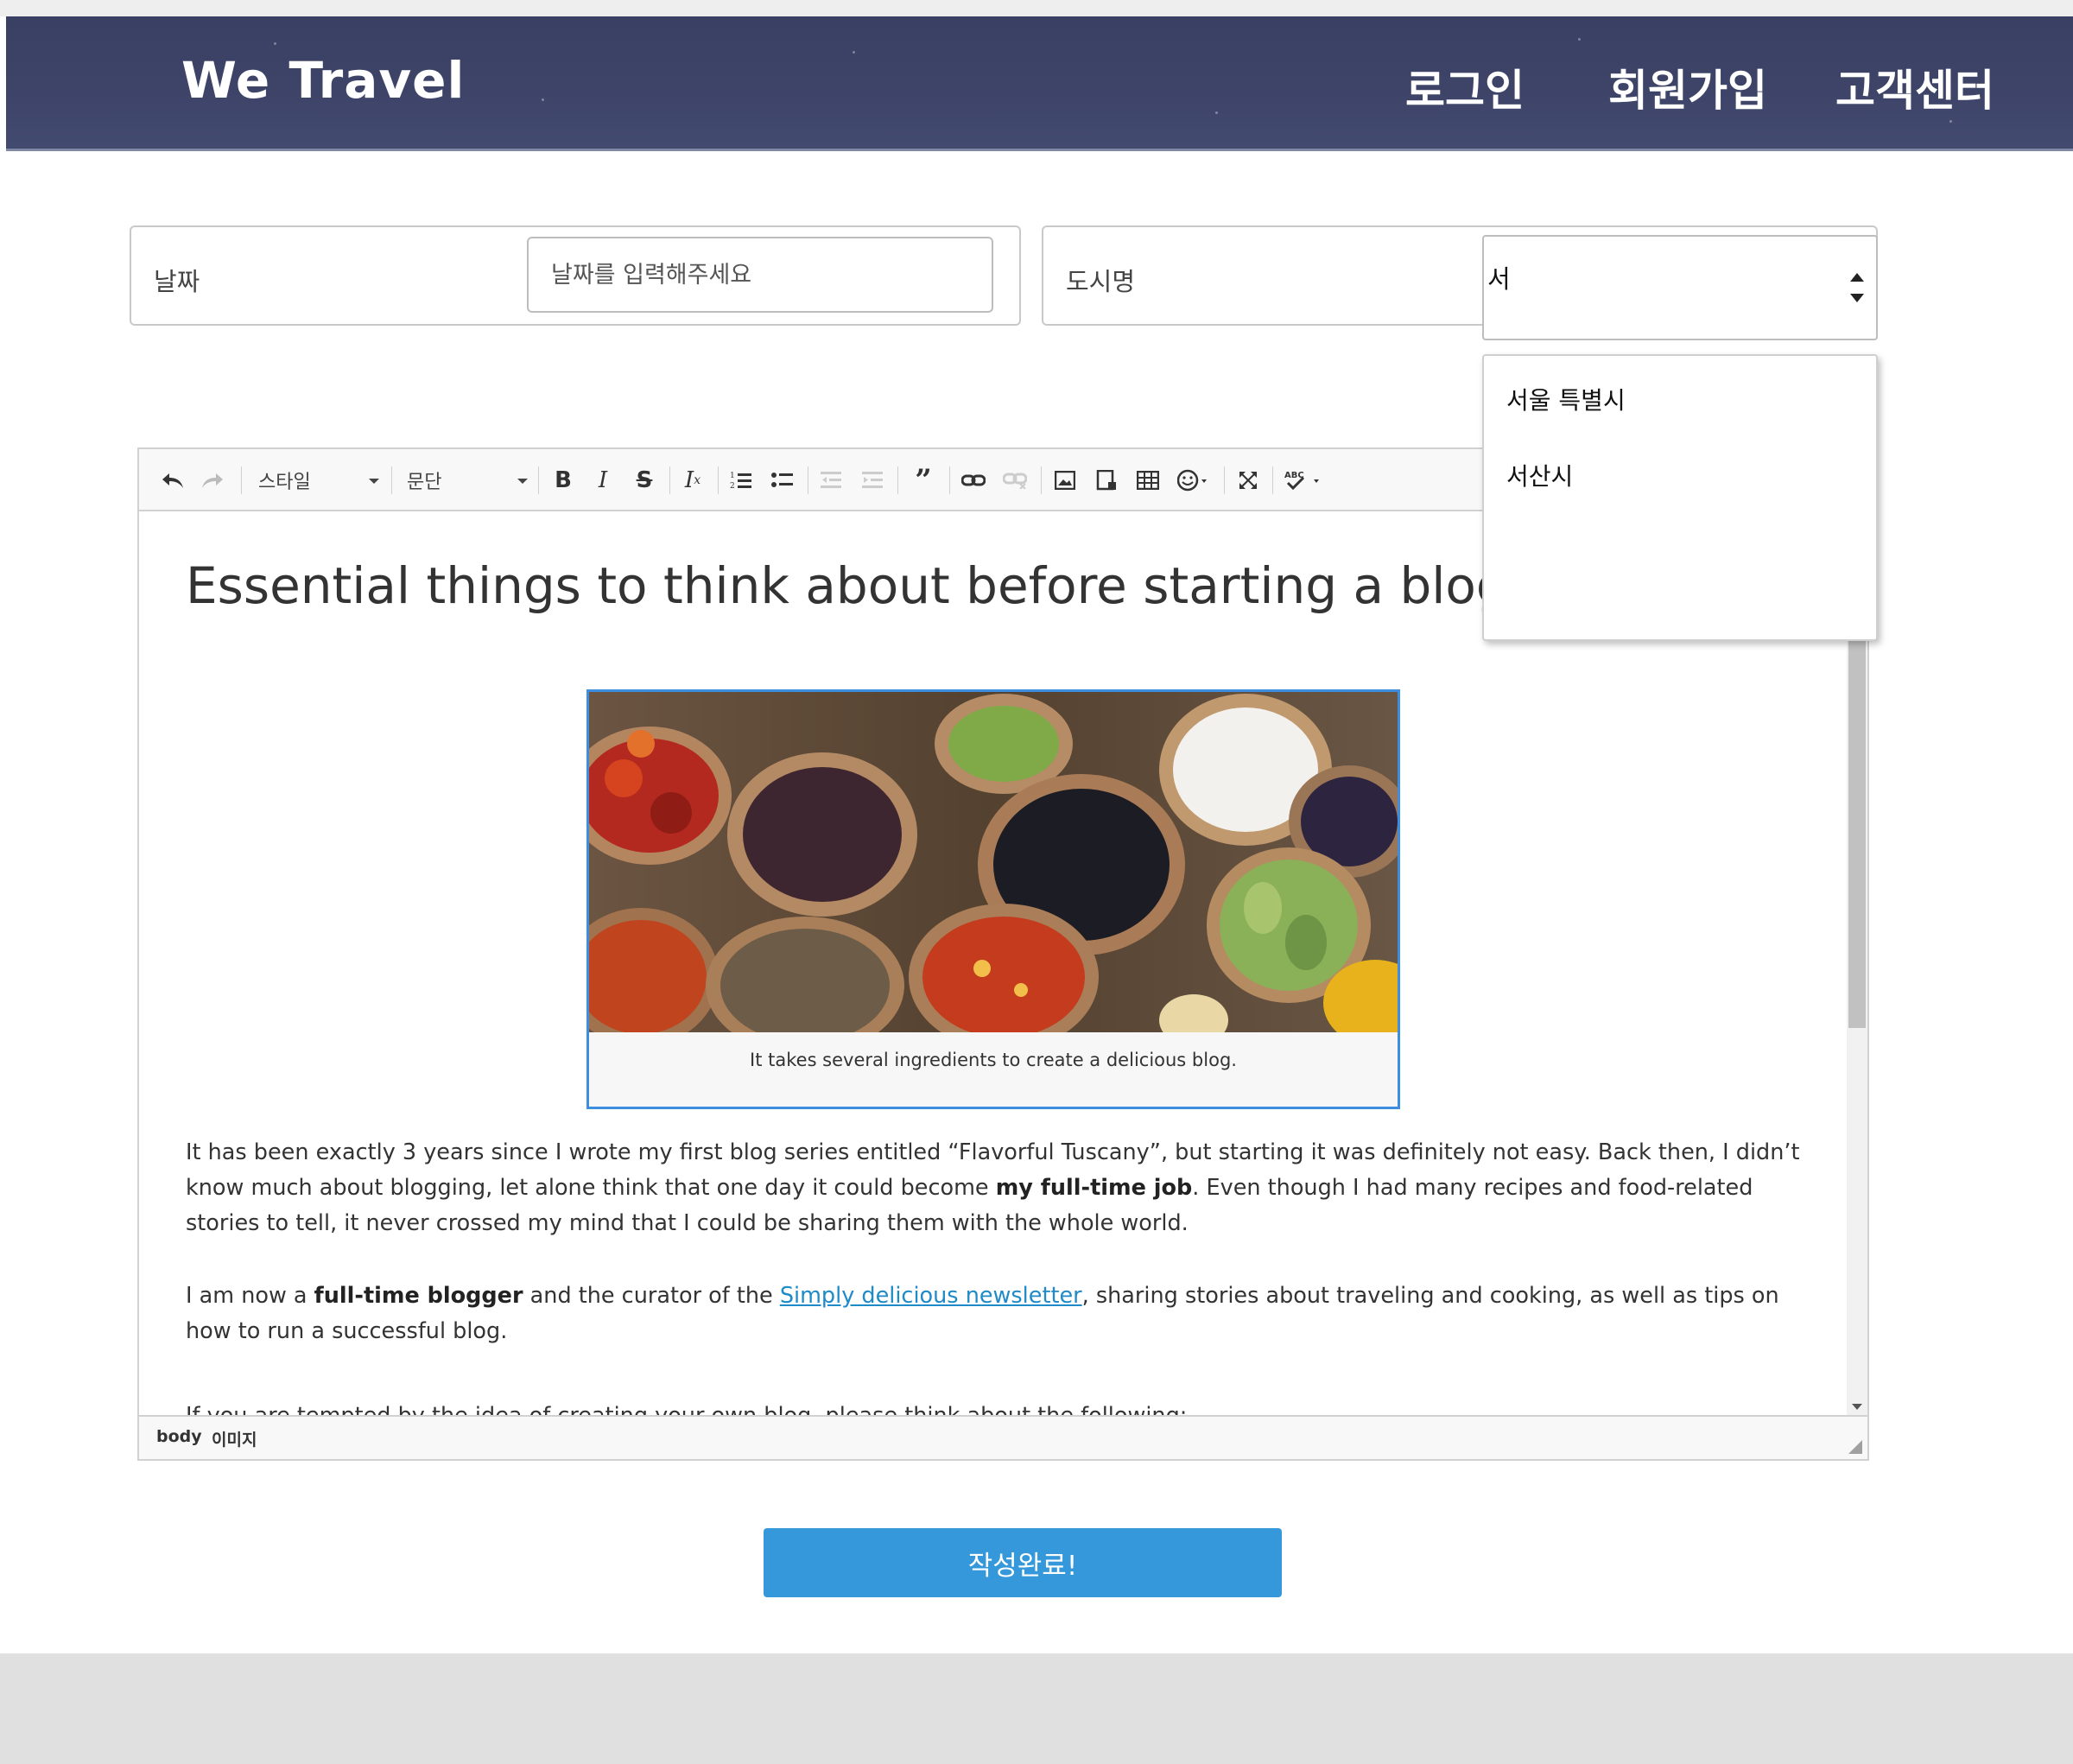 This screenshot has width=2073, height=1764. What do you see at coordinates (1147, 480) in the screenshot?
I see `table-icon` at bounding box center [1147, 480].